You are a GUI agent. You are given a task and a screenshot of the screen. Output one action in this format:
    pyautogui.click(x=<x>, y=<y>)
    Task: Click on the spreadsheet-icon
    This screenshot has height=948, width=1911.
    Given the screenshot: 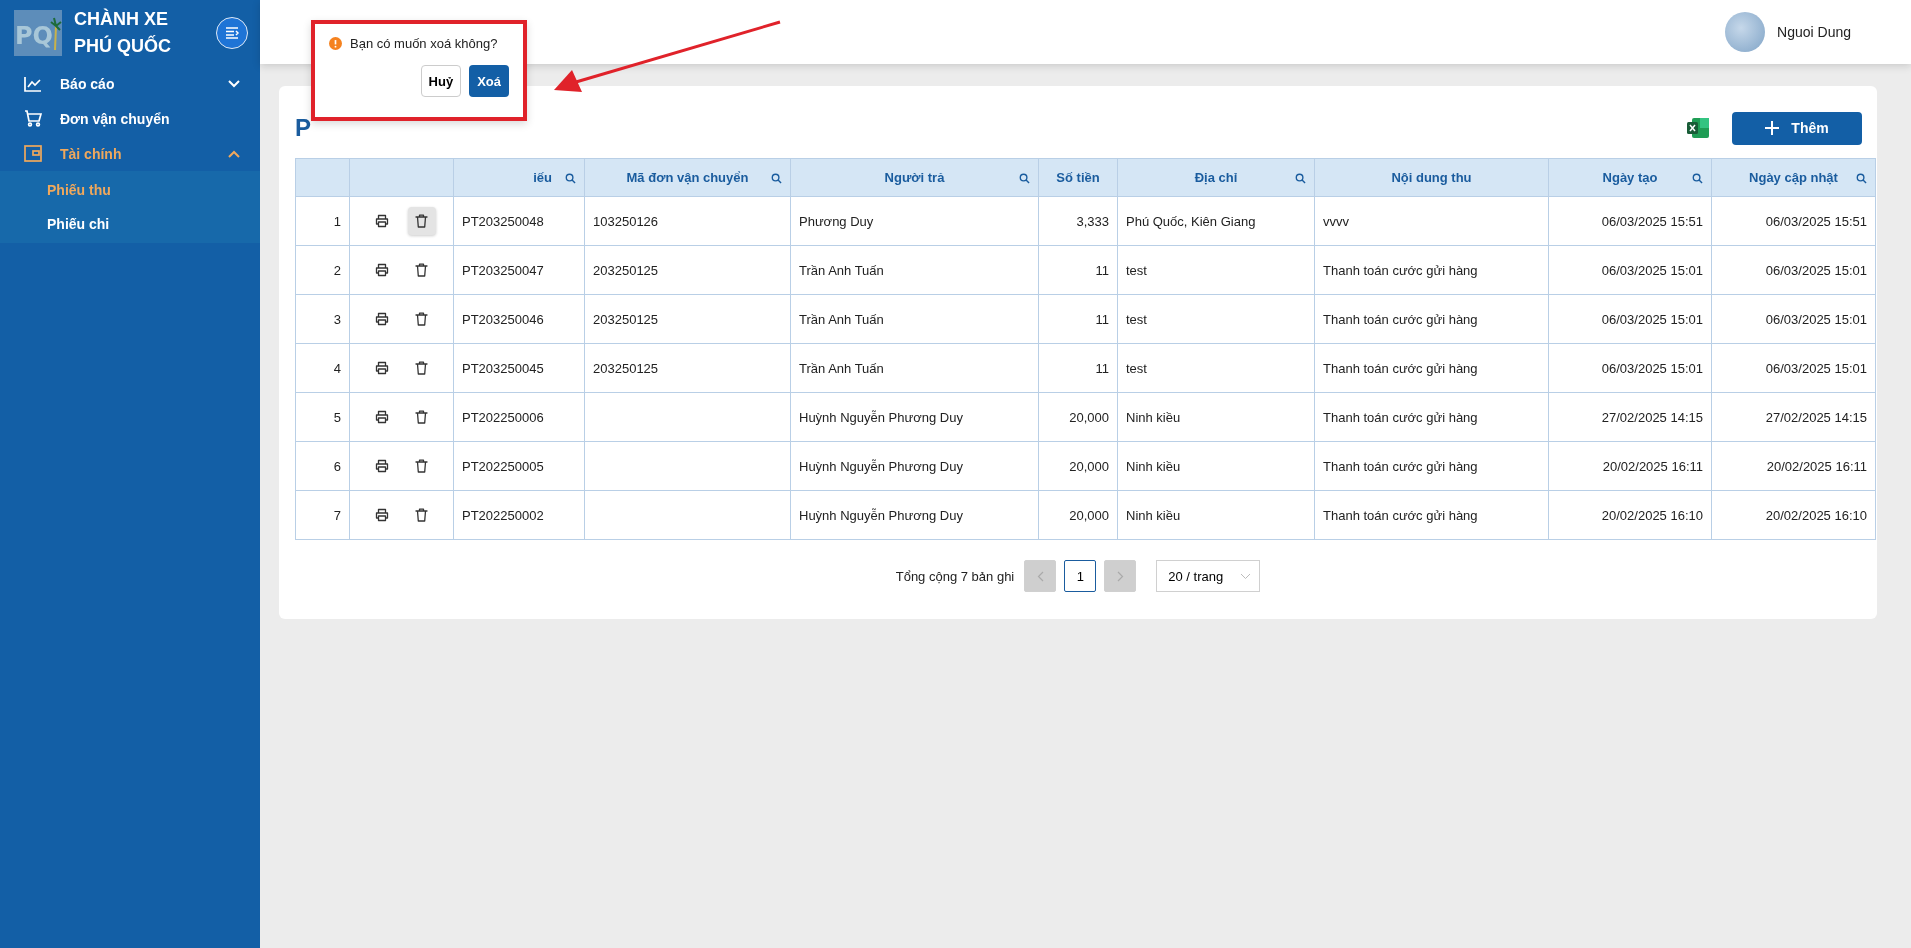 What is the action you would take?
    pyautogui.click(x=1698, y=128)
    